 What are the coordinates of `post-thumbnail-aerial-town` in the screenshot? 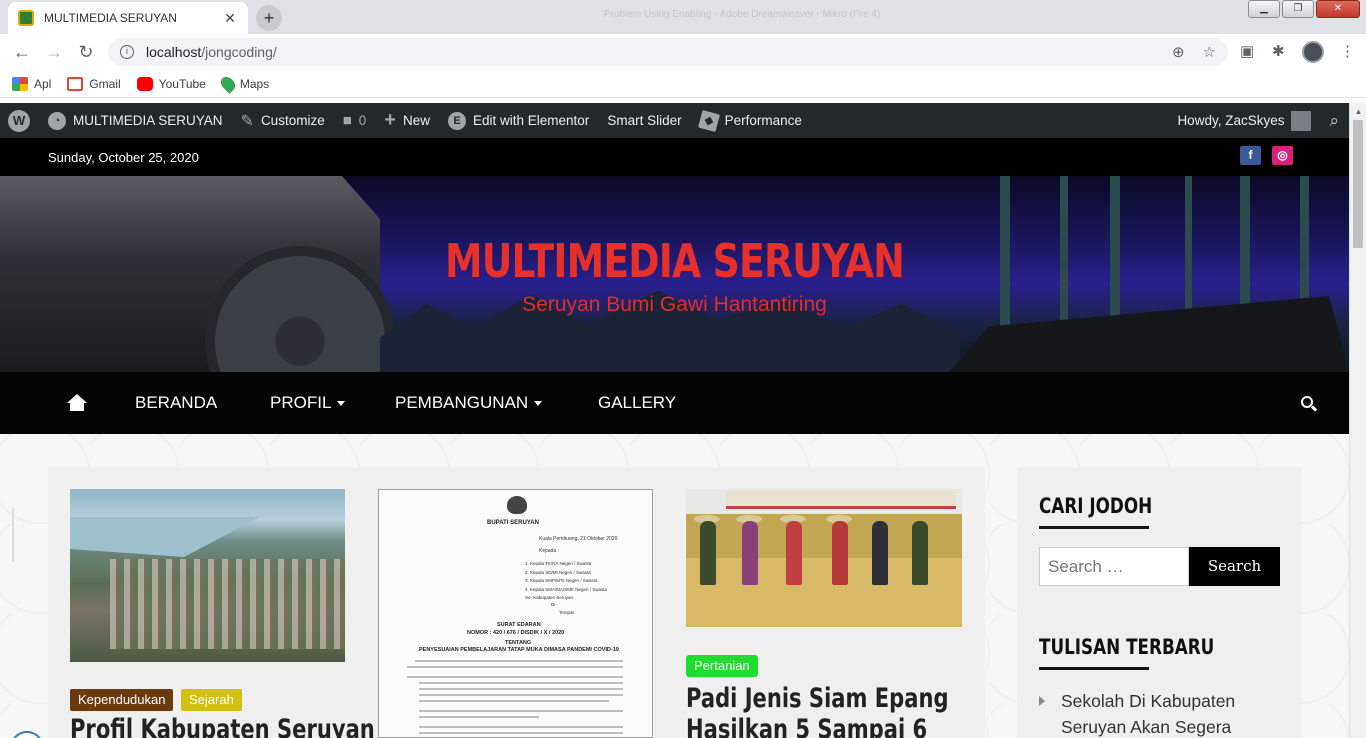 It's located at (207, 575).